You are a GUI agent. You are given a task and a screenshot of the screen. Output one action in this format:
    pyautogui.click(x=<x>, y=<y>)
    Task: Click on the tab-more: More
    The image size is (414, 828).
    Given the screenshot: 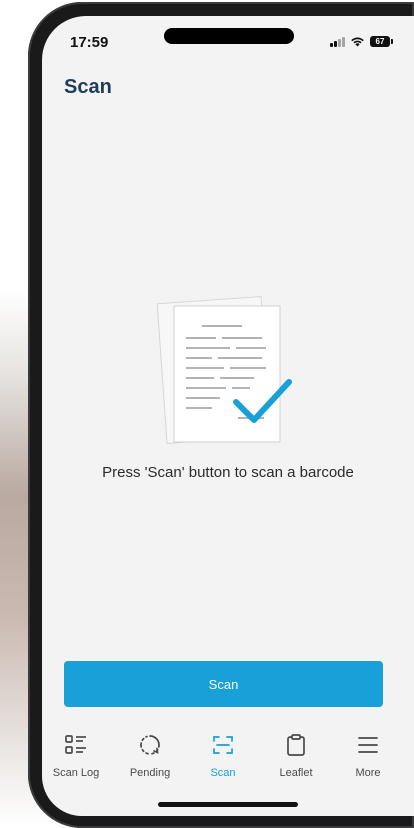 What is the action you would take?
    pyautogui.click(x=368, y=755)
    